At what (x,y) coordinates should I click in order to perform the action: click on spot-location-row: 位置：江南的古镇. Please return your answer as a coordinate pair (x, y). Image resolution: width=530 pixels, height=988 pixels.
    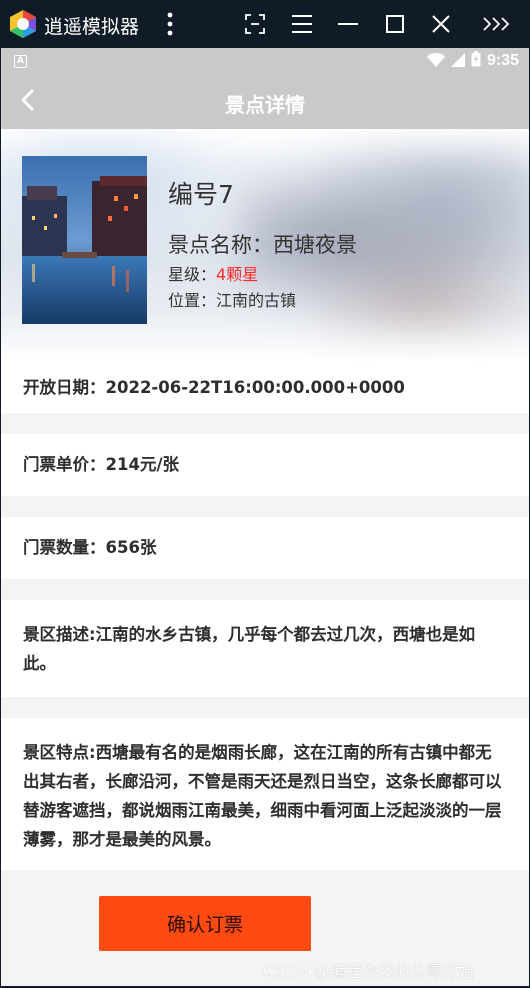
    Looking at the image, I should click on (232, 299).